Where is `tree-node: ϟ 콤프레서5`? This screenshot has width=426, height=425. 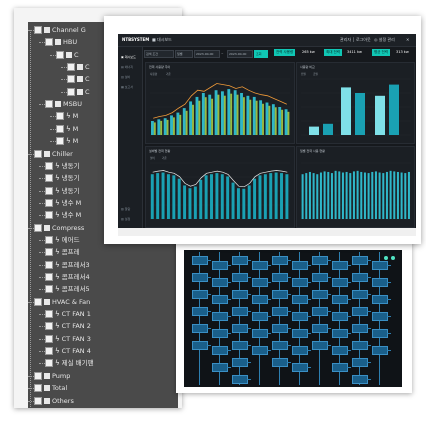 tree-node: ϟ 콤프레서5 is located at coordinates (67, 289).